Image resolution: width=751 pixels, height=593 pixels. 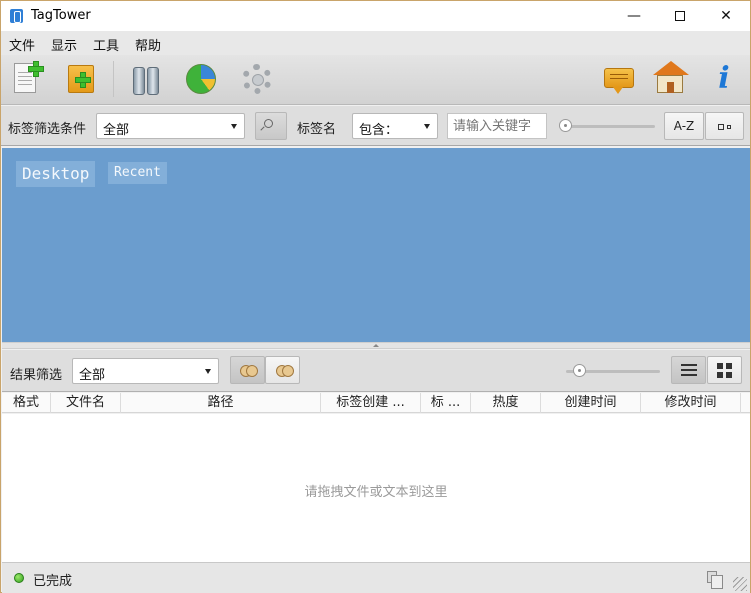 I want to click on home-button, so click(x=671, y=80).